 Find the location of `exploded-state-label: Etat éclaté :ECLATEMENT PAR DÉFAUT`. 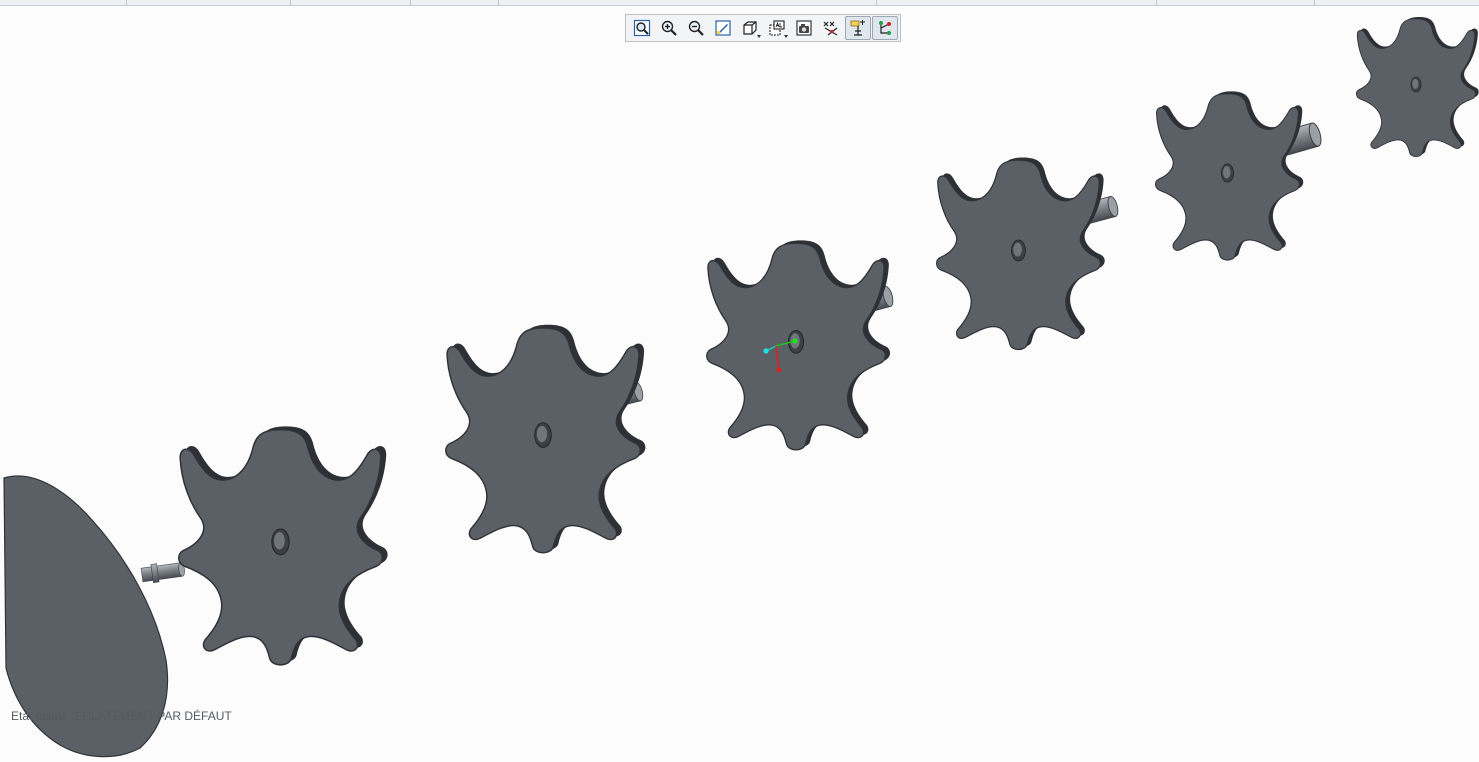

exploded-state-label: Etat éclaté :ECLATEMENT PAR DÉFAUT is located at coordinates (121, 716).